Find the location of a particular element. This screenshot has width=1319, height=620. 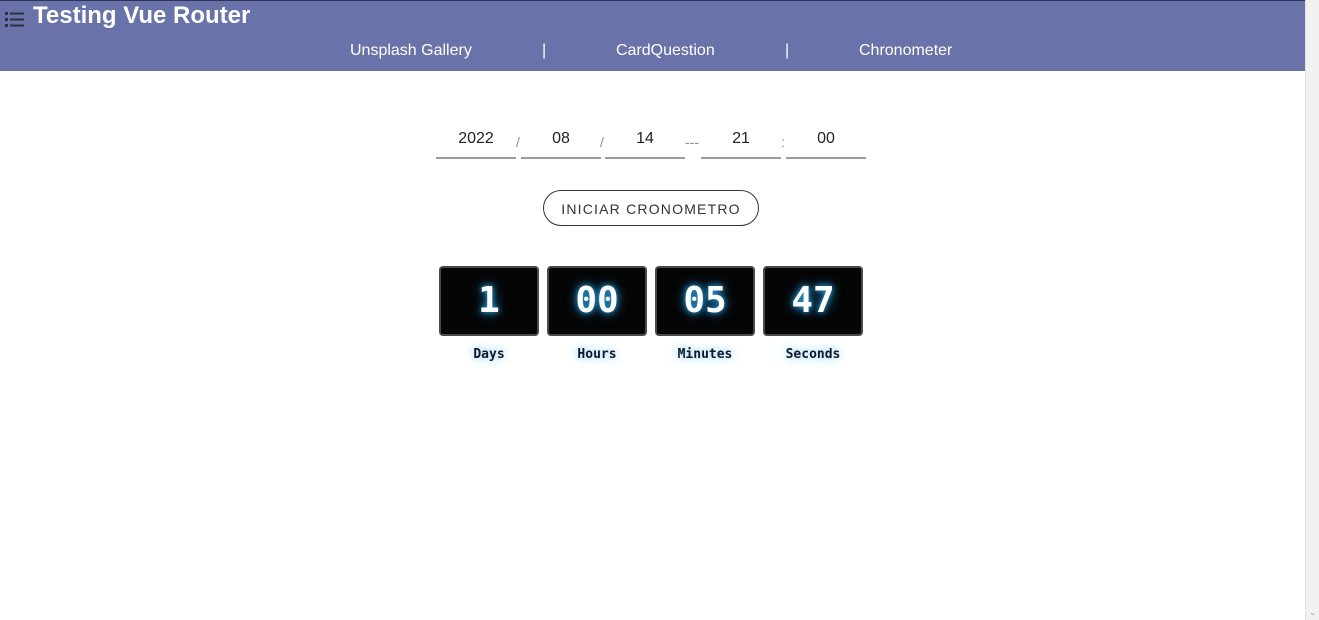

month-input is located at coordinates (561, 143).